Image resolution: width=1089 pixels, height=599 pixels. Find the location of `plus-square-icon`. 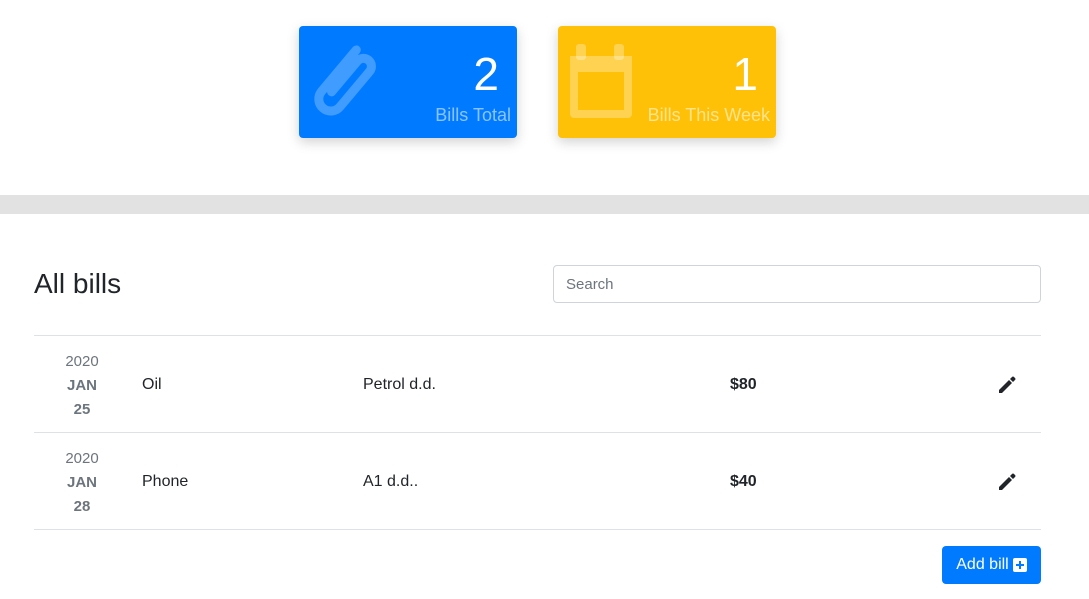

plus-square-icon is located at coordinates (1019, 565).